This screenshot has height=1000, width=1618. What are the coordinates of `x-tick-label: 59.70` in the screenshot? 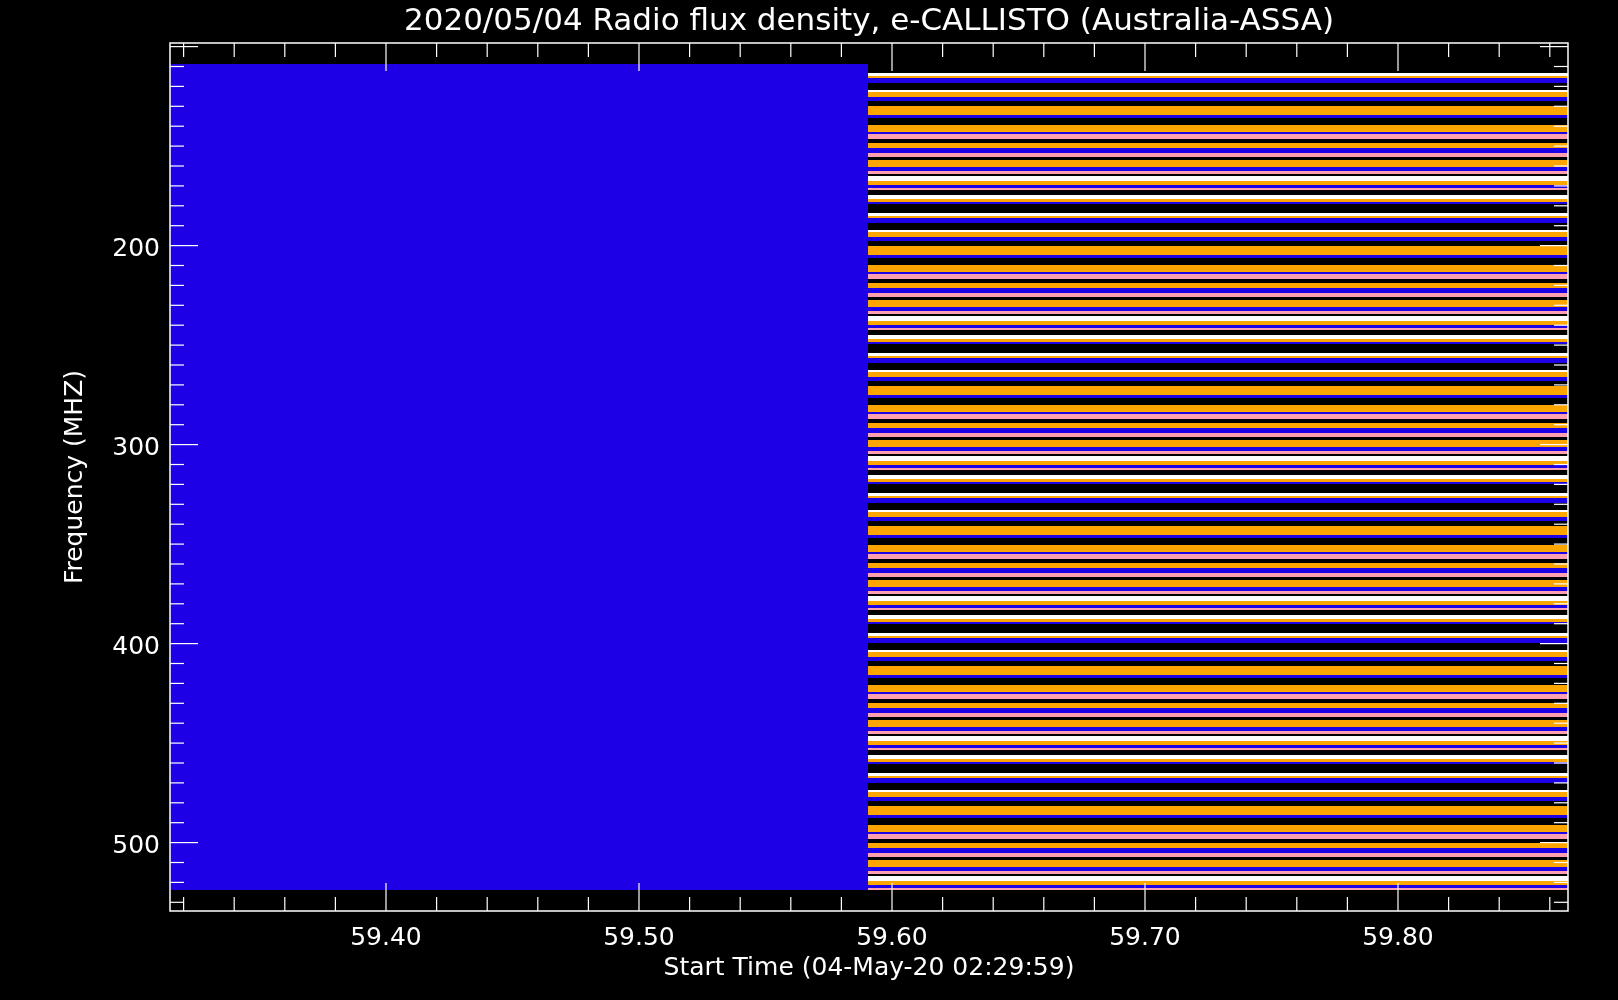 It's located at (1145, 936).